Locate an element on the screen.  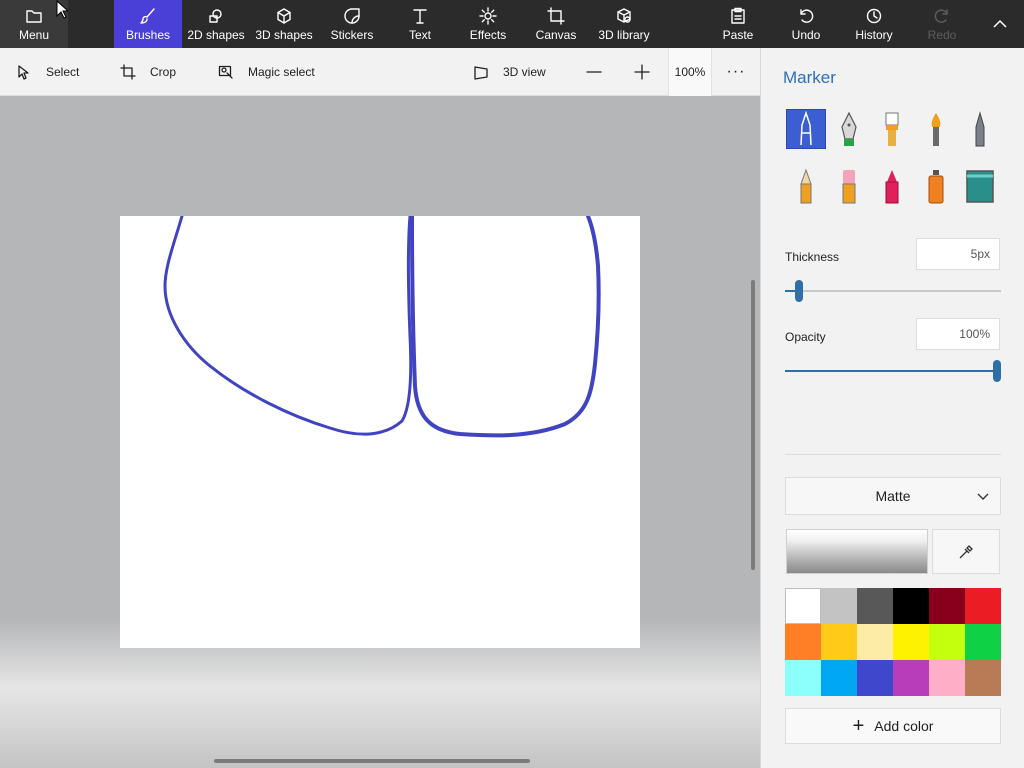
collapse-ribbon-button is located at coordinates (1000, 24).